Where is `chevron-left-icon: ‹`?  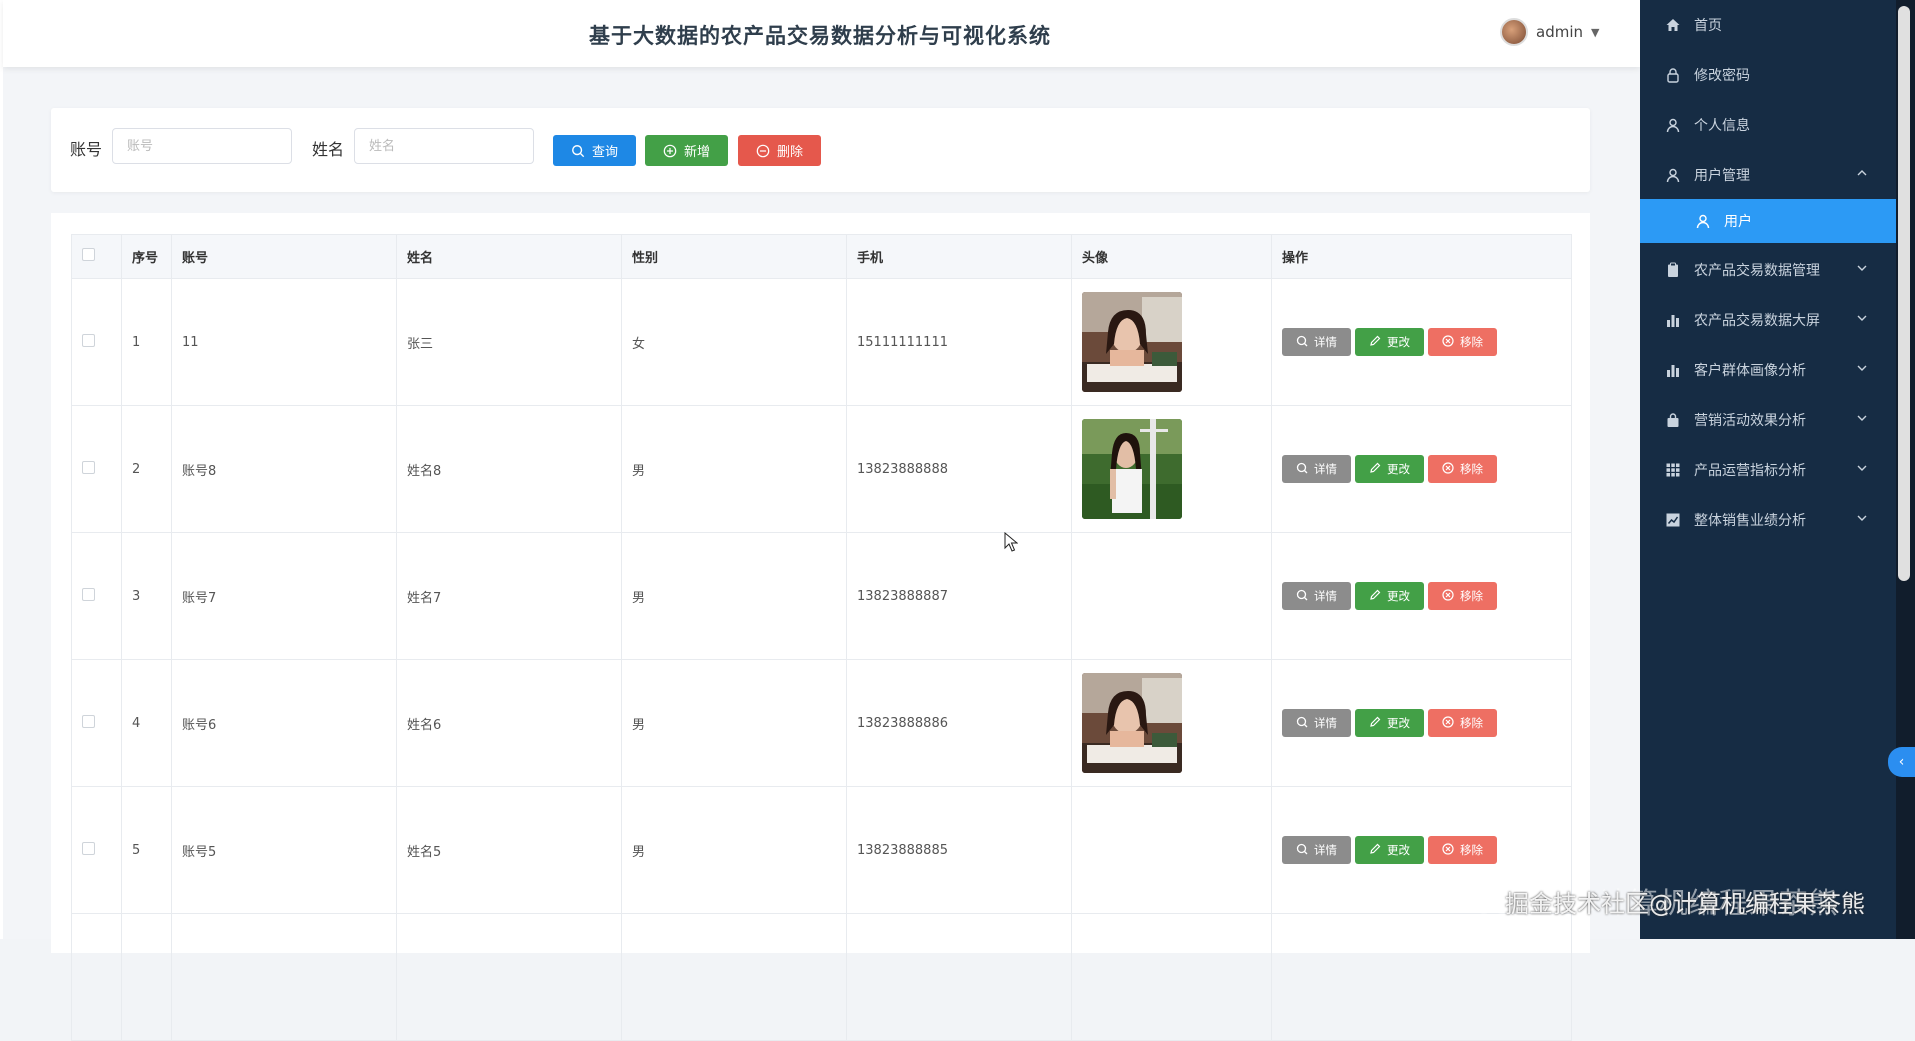 chevron-left-icon: ‹ is located at coordinates (1901, 762).